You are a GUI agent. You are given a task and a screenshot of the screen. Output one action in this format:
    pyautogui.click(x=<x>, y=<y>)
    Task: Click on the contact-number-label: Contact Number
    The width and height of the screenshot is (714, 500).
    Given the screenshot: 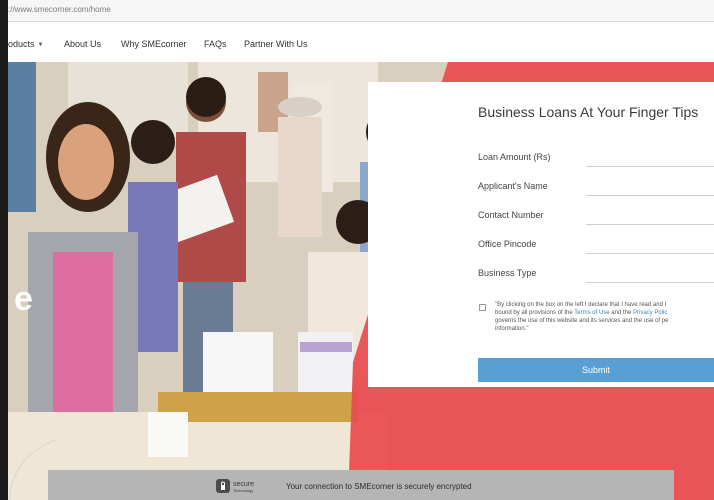 What is the action you would take?
    pyautogui.click(x=511, y=215)
    